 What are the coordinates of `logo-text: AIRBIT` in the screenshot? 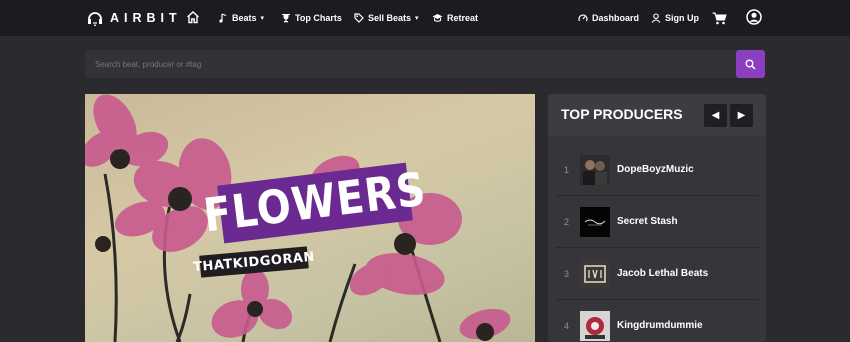 It's located at (146, 18).